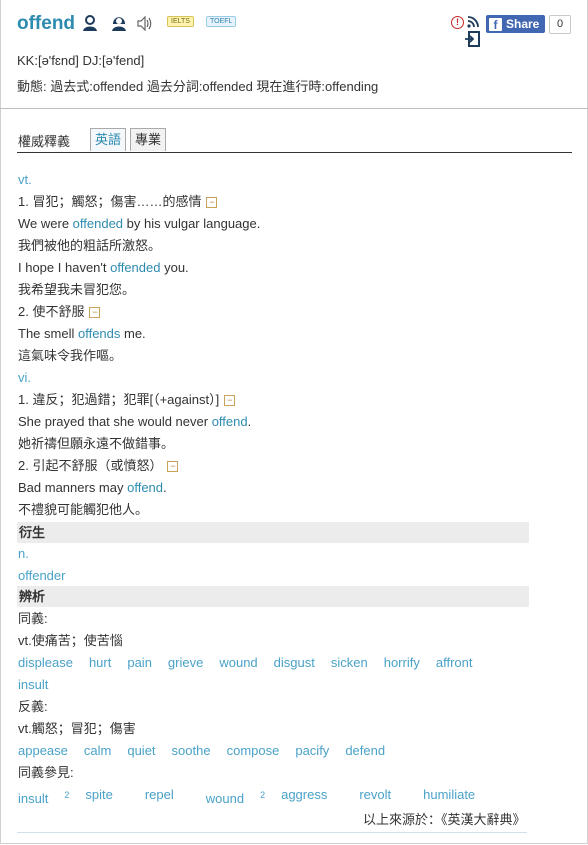  Describe the element at coordinates (99, 794) in the screenshot. I see `see-also-word: spite` at that location.